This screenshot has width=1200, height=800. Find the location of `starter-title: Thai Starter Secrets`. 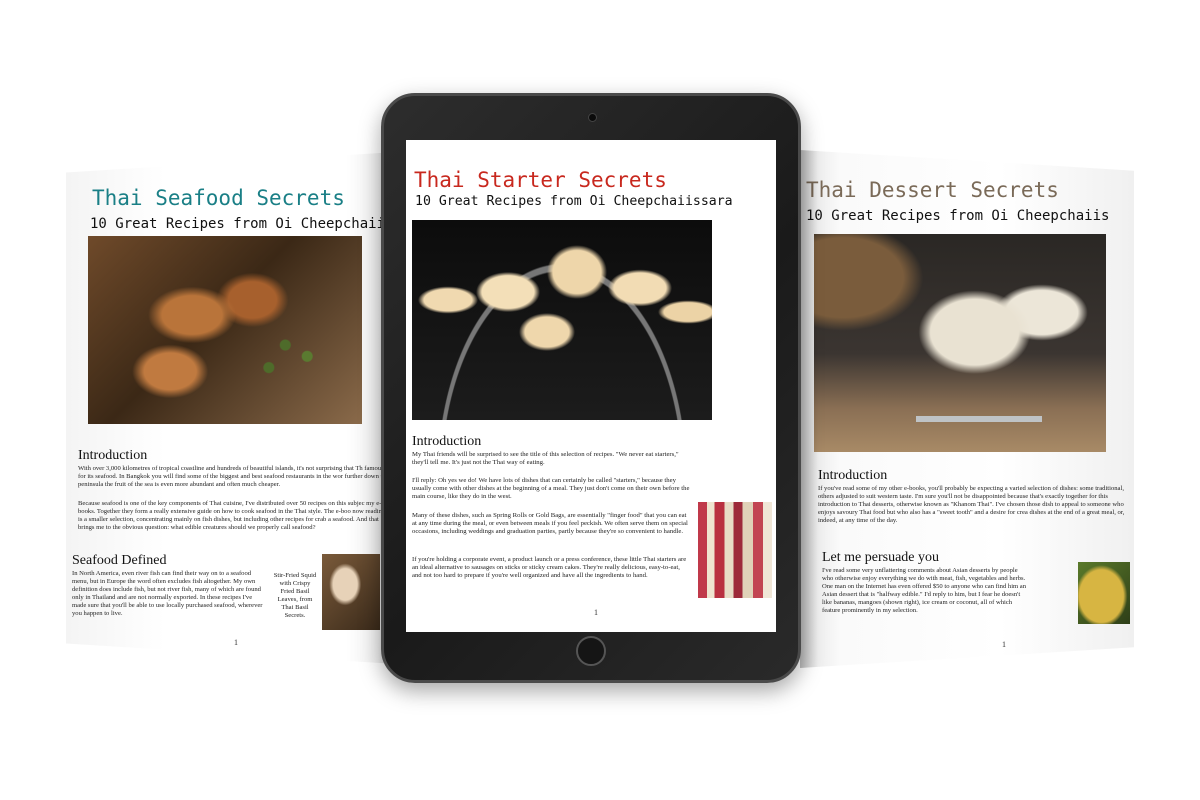

starter-title: Thai Starter Secrets is located at coordinates (540, 180).